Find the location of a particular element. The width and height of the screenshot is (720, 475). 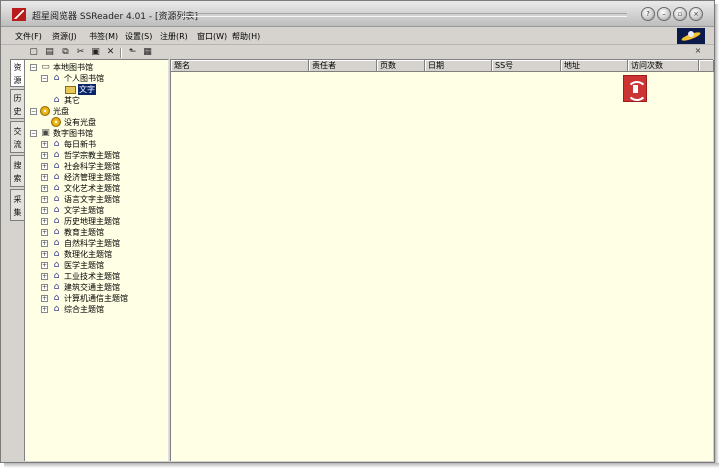

paste-icon: ▣ is located at coordinates (95, 52).